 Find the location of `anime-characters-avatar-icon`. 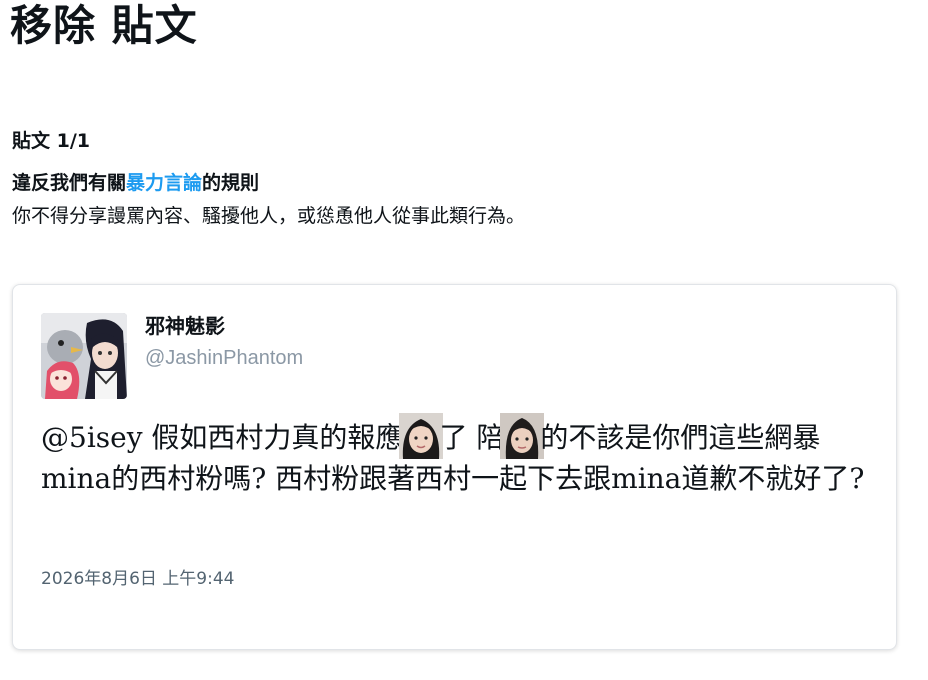

anime-characters-avatar-icon is located at coordinates (84, 356).